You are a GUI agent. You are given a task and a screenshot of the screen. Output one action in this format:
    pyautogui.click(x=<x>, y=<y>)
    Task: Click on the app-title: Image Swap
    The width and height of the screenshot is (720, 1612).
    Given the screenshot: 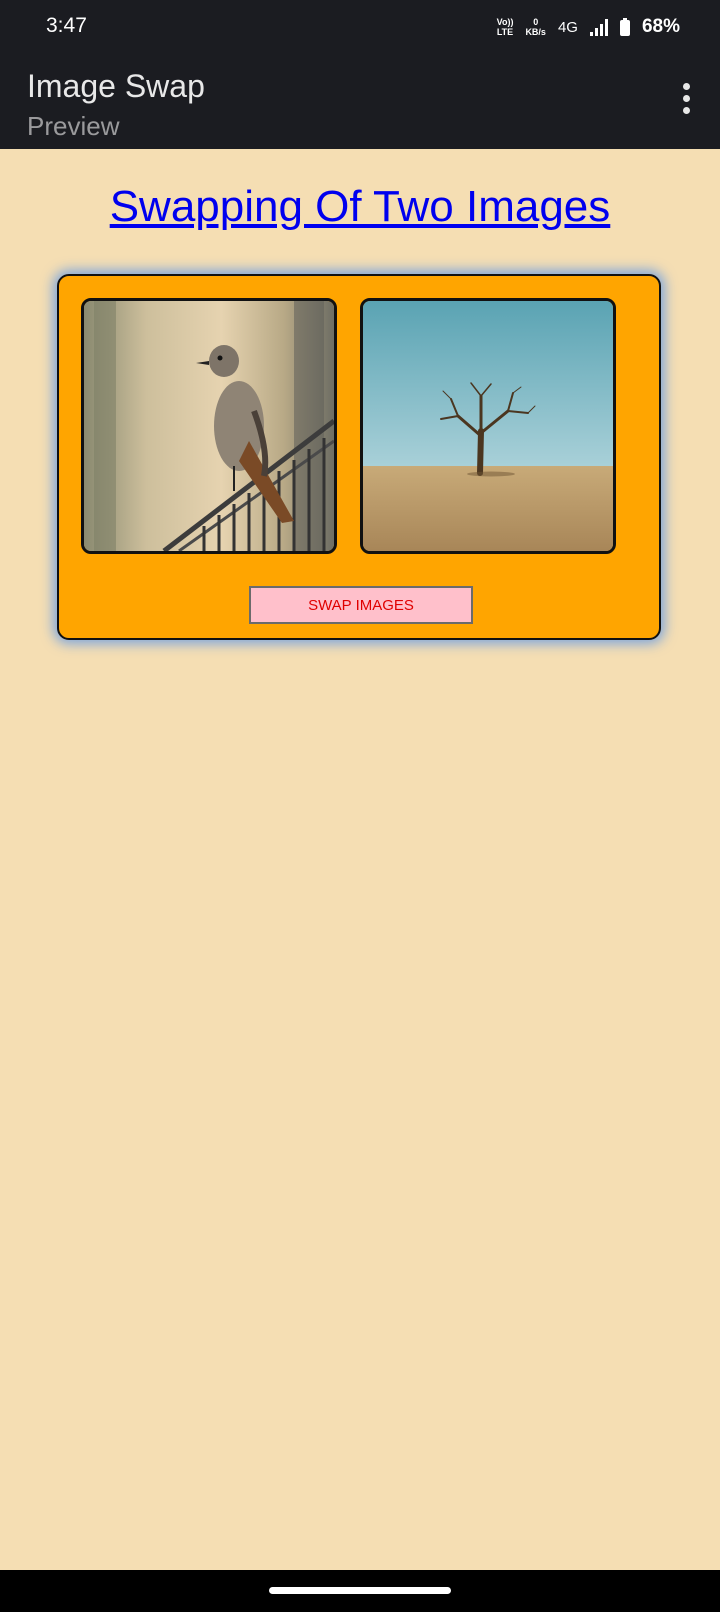 What is the action you would take?
    pyautogui.click(x=116, y=86)
    